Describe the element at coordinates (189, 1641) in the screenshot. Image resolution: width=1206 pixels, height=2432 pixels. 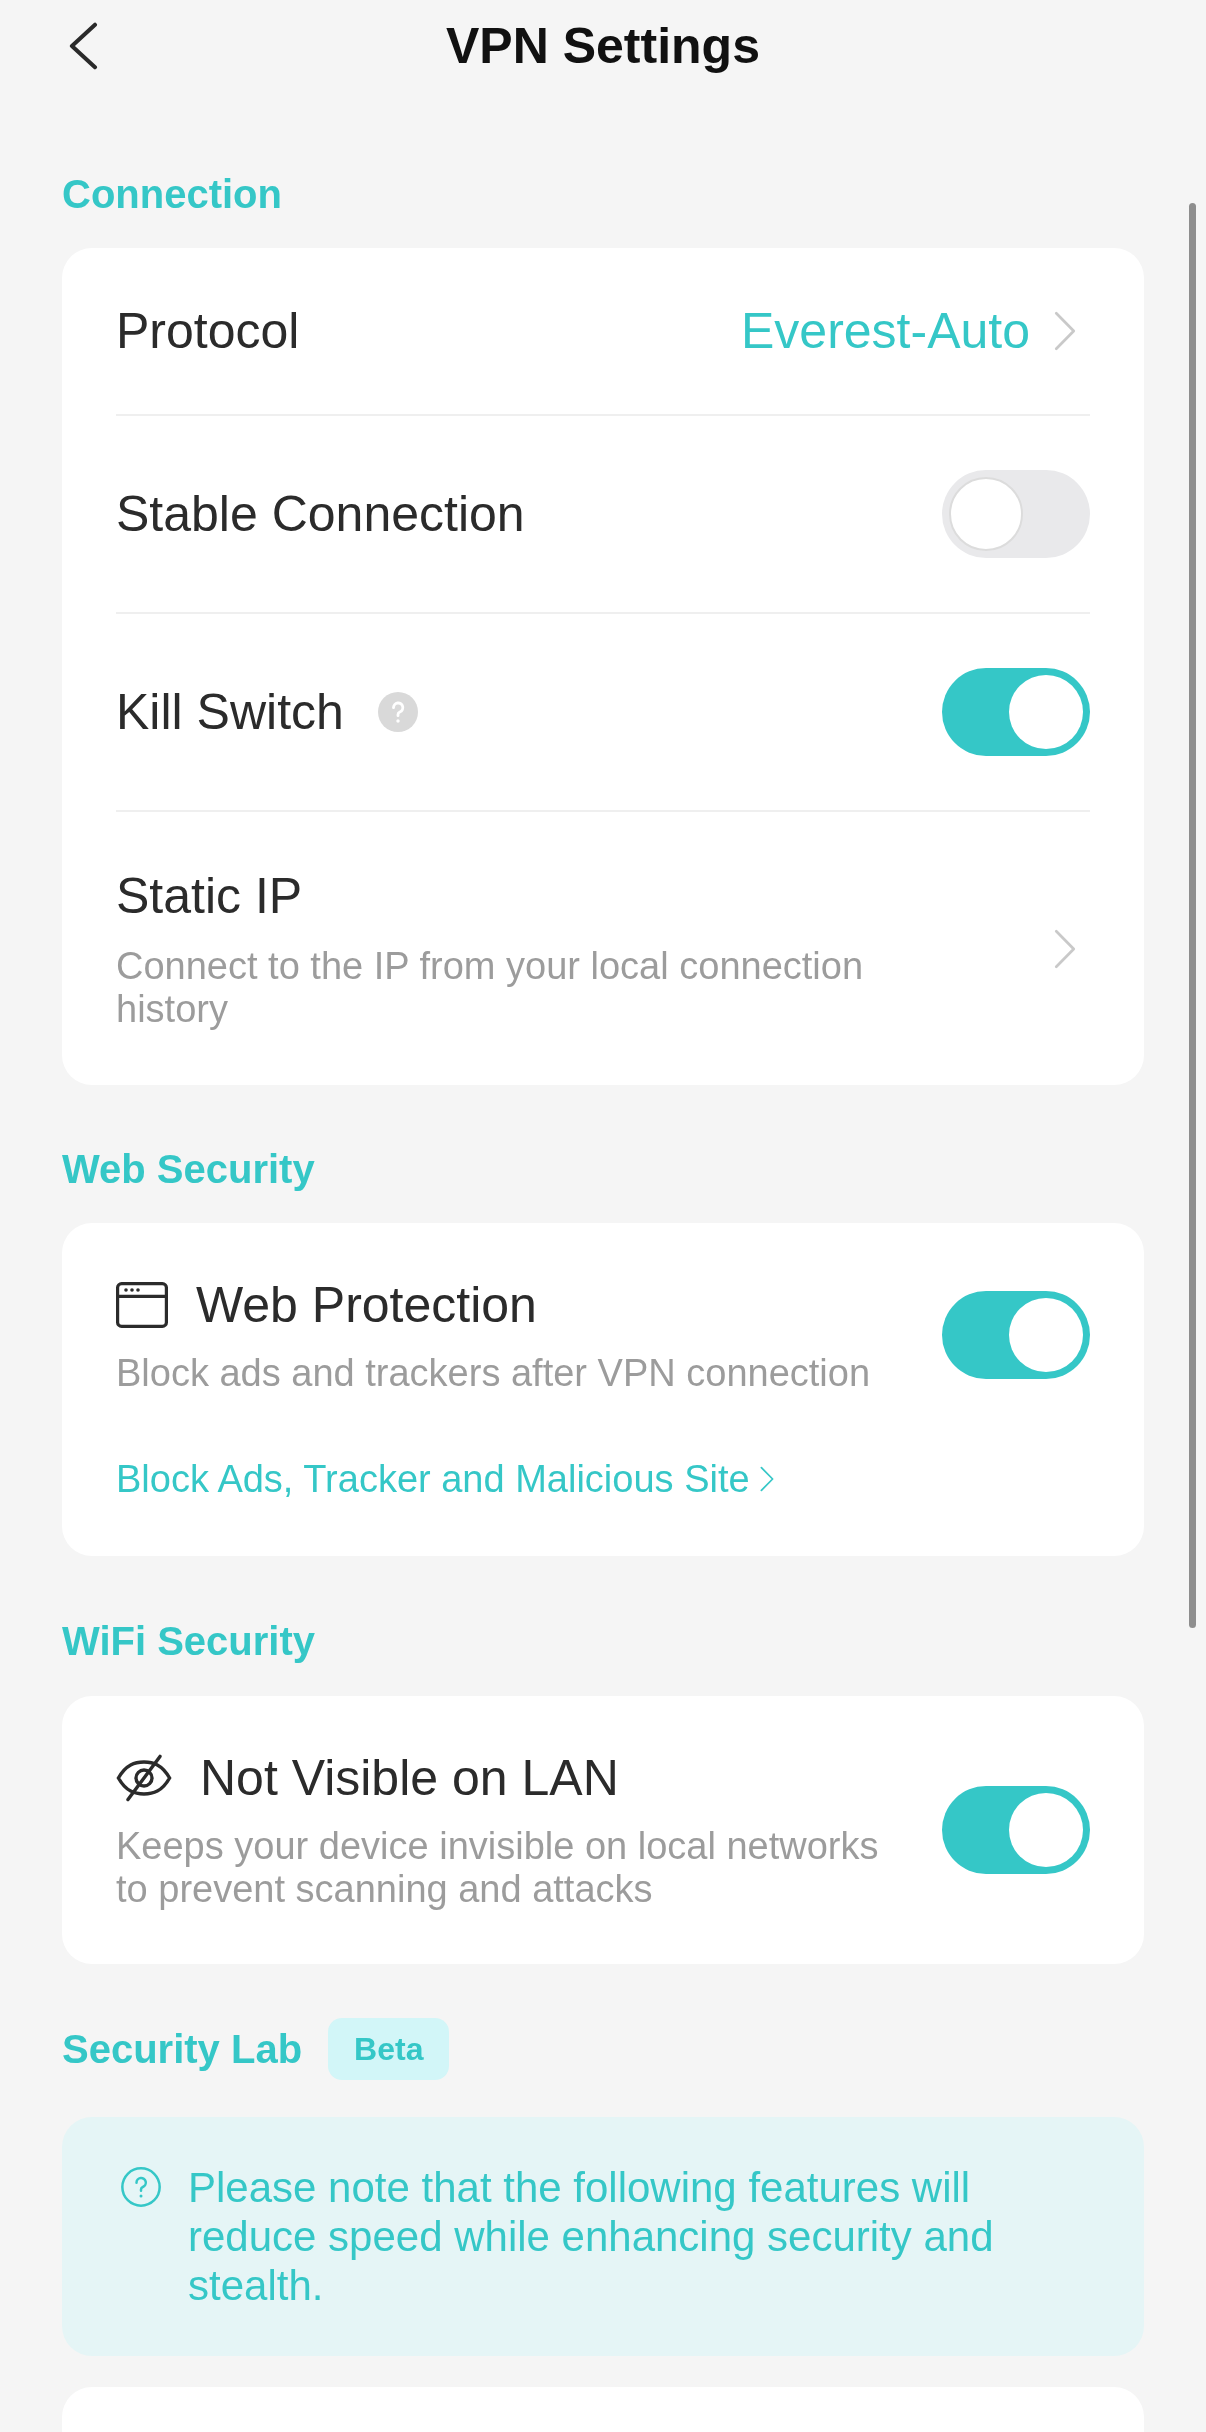
I see `section-title: WiFi Security` at that location.